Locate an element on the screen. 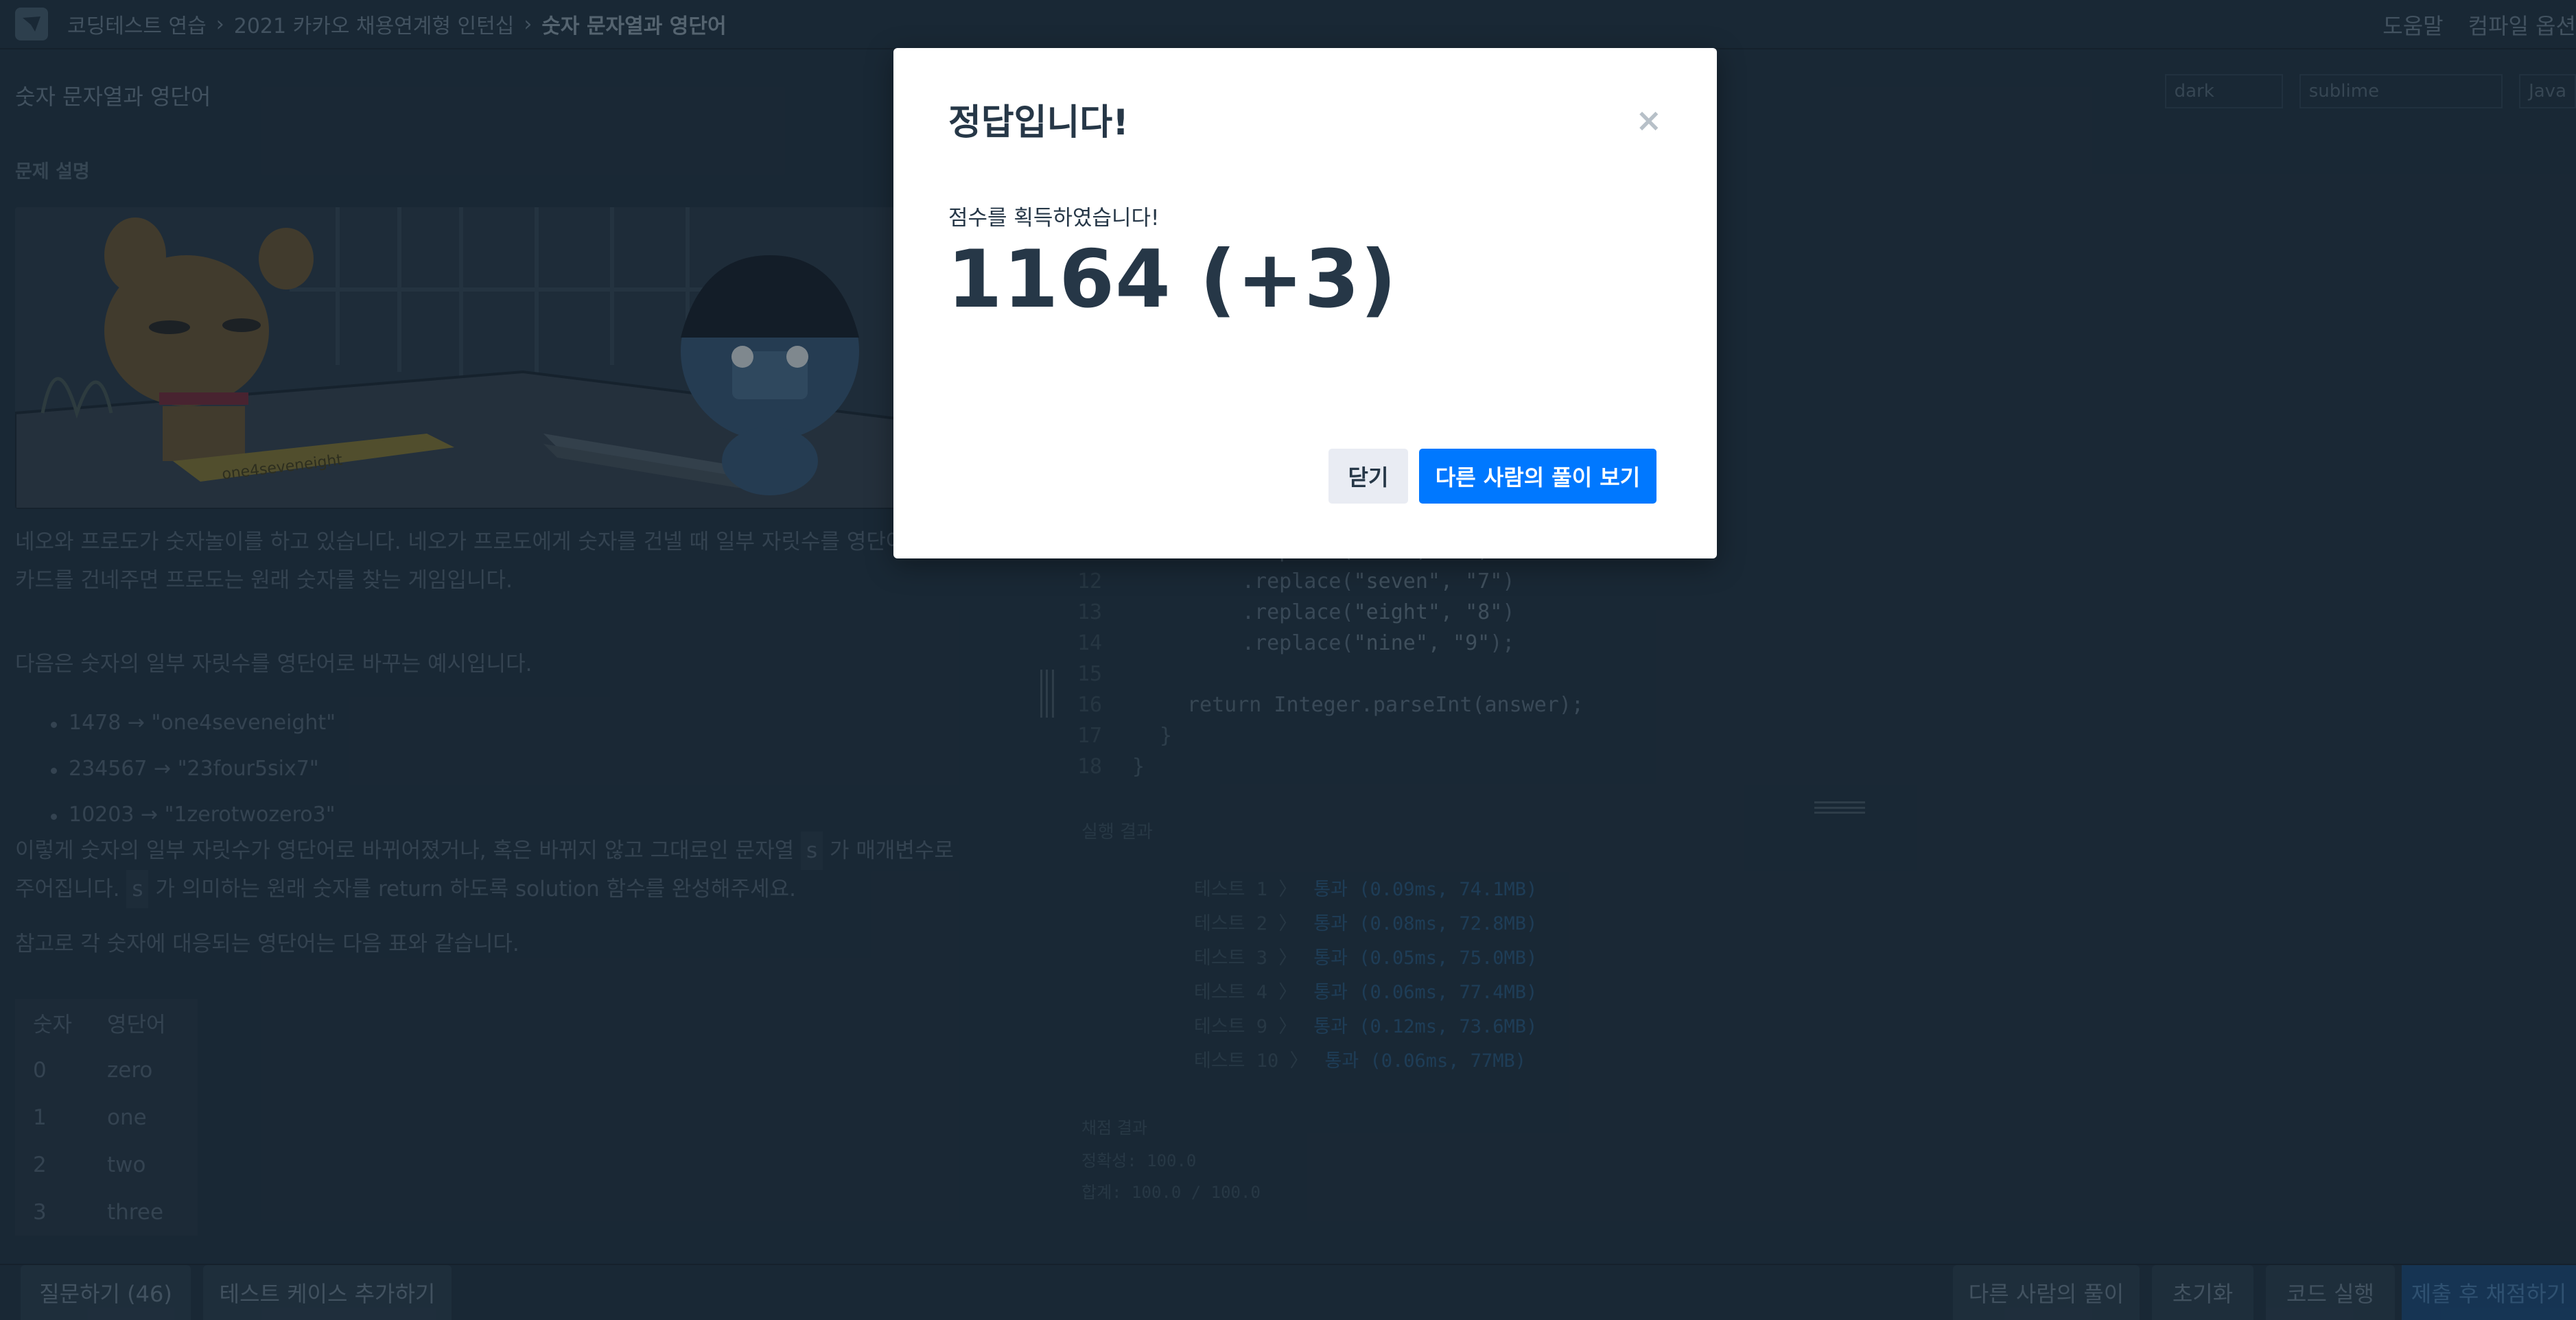 The image size is (2576, 1320). close-button: 닫기 is located at coordinates (1368, 476).